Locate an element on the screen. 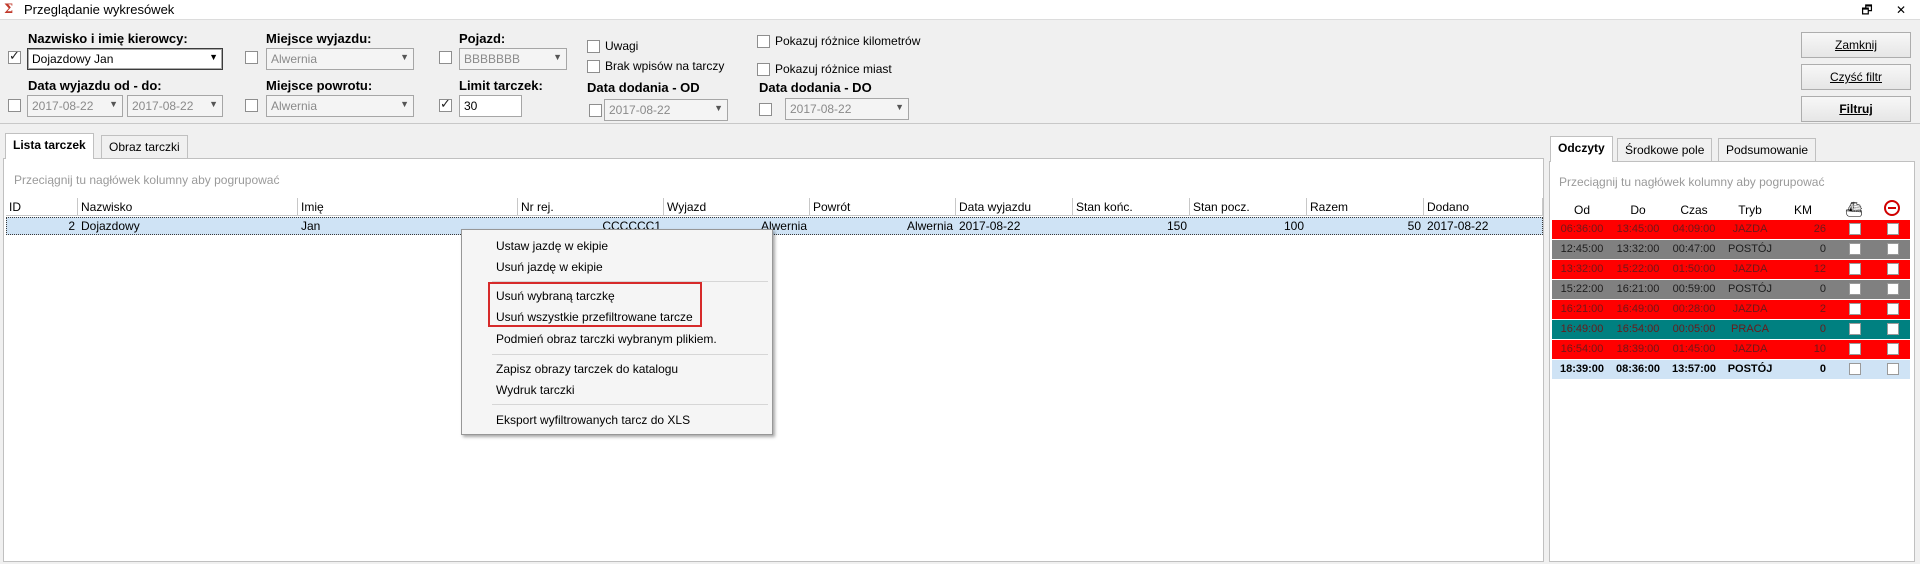 This screenshot has height=564, width=1920. driver-filter-checkbox is located at coordinates (14, 56).